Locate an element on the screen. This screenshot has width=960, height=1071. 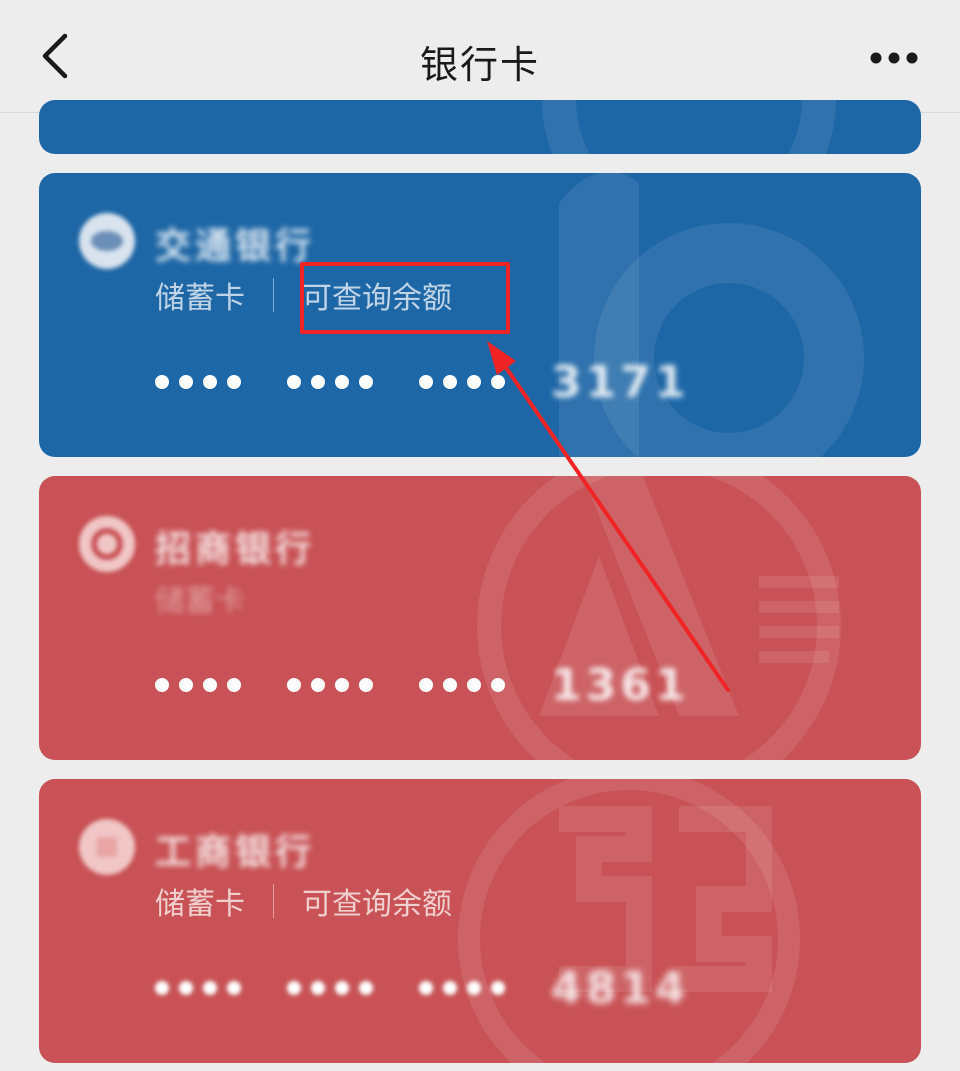
more-horizontal-icon is located at coordinates (894, 58).